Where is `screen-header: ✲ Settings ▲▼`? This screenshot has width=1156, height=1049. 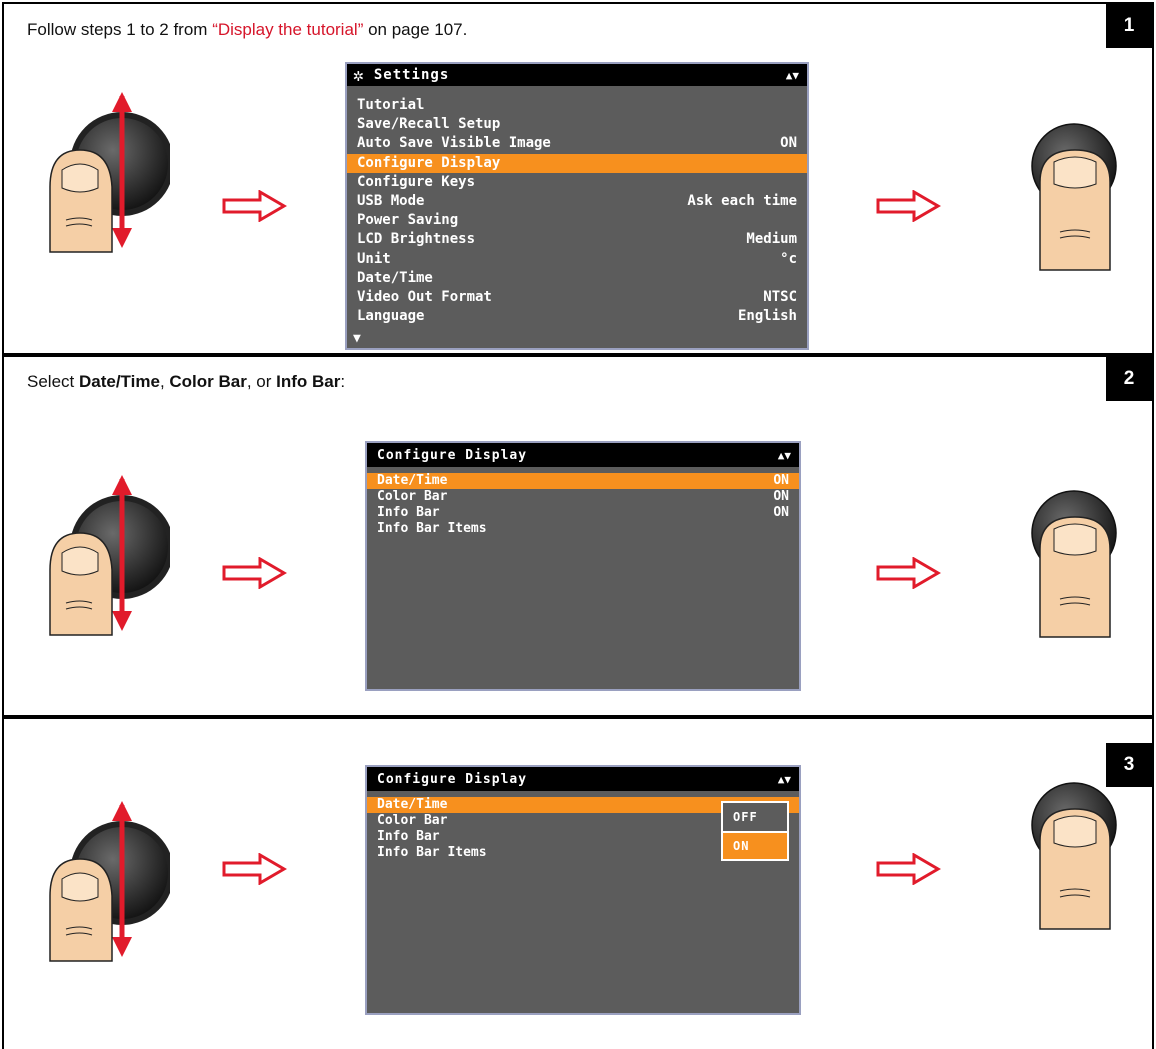
screen-header: ✲ Settings ▲▼ is located at coordinates (577, 75).